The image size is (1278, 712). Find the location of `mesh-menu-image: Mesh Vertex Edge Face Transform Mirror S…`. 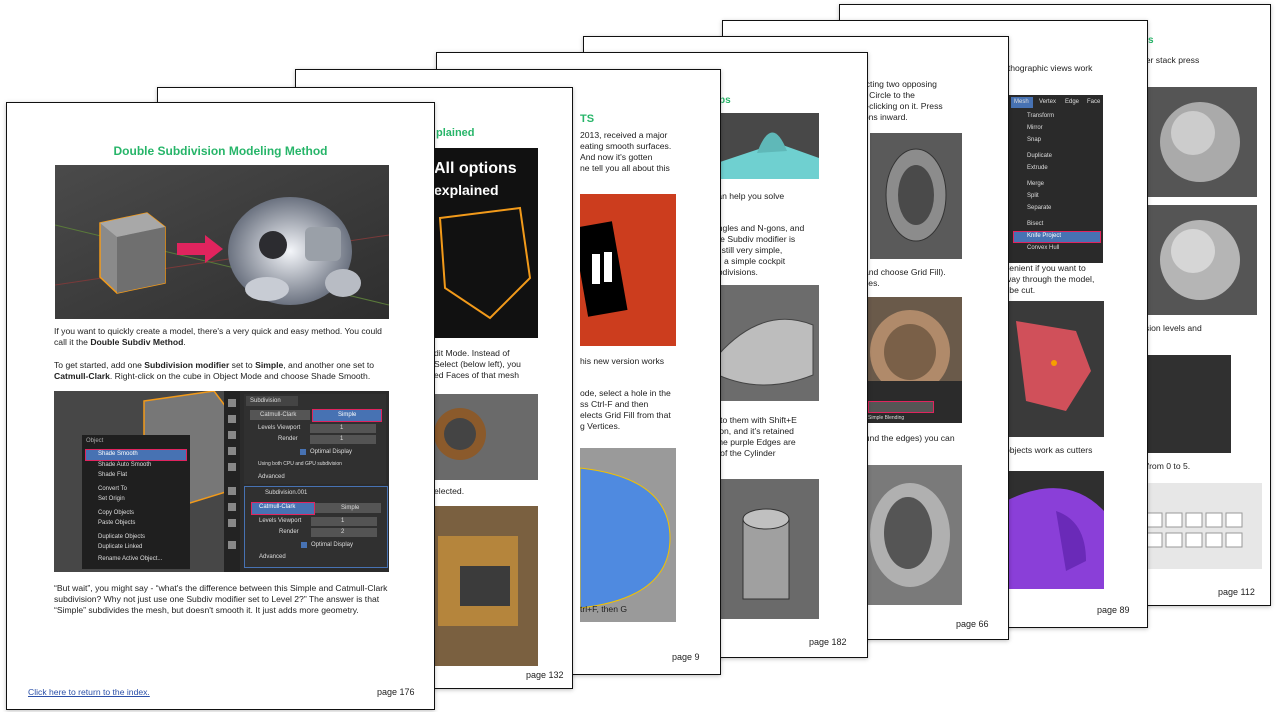

mesh-menu-image: Mesh Vertex Edge Face Transform Mirror S… is located at coordinates (1056, 179).